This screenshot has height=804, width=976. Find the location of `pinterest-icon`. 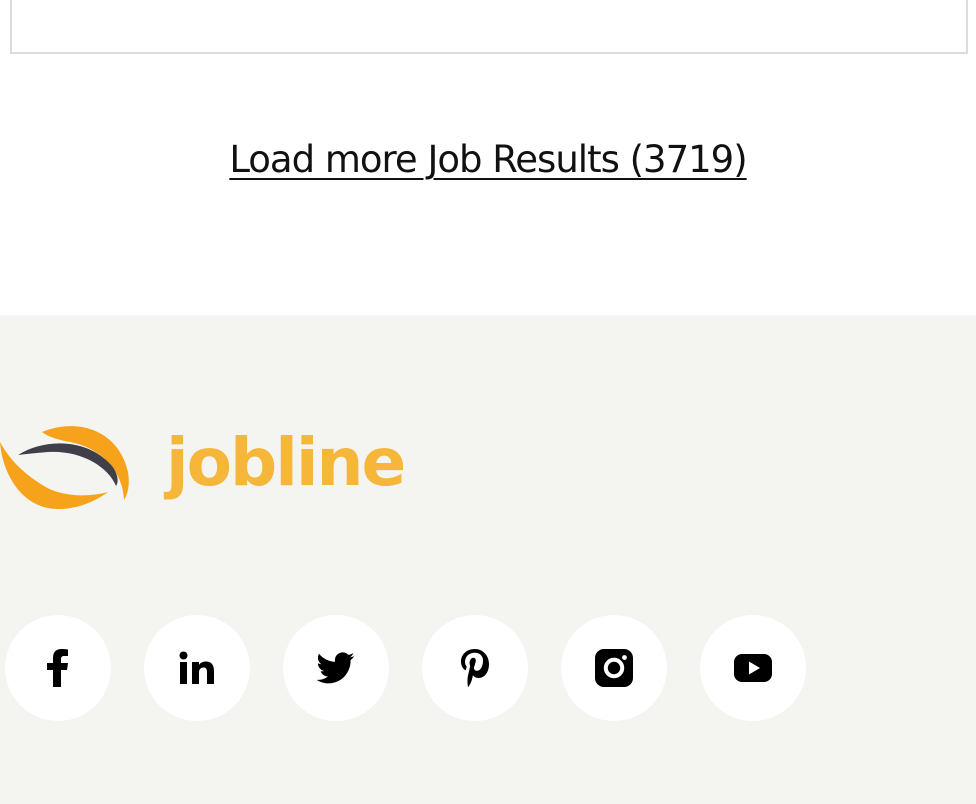

pinterest-icon is located at coordinates (475, 668).